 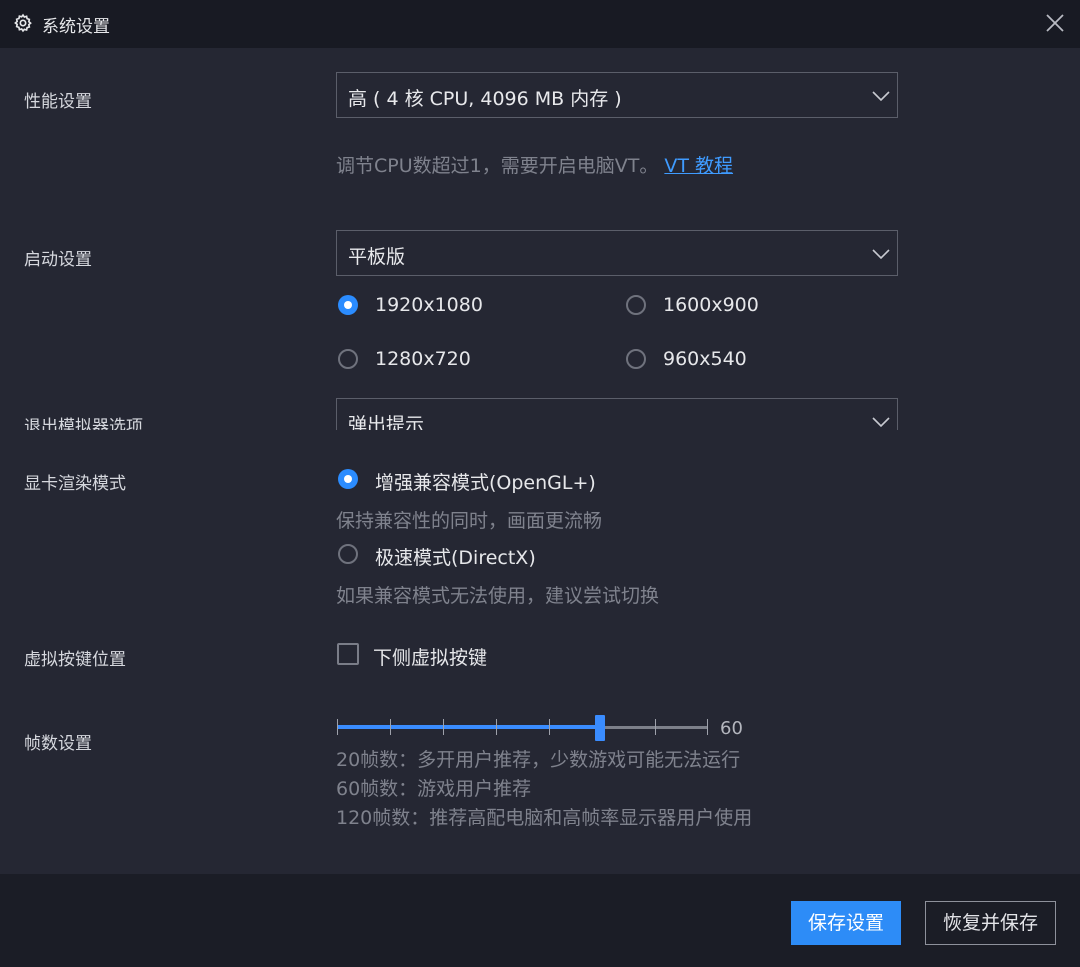 I want to click on render-option-directx: 极速模式(DirectX), so click(x=455, y=558).